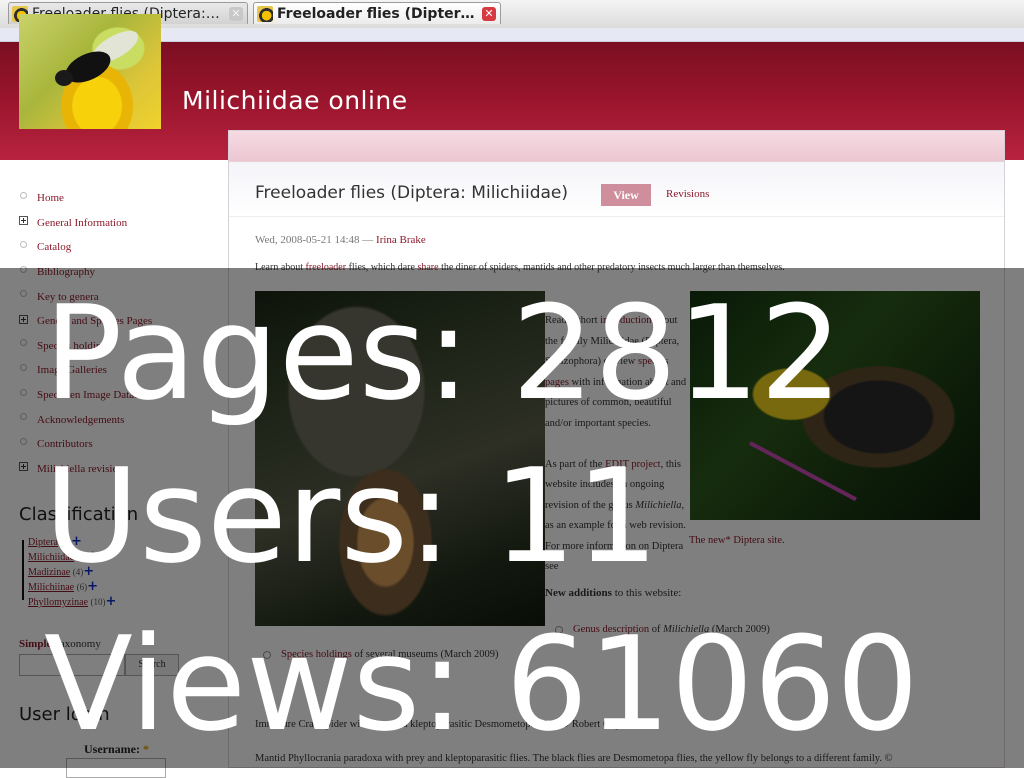 This screenshot has height=778, width=1024. Describe the element at coordinates (90, 71) in the screenshot. I see `site-logo` at that location.